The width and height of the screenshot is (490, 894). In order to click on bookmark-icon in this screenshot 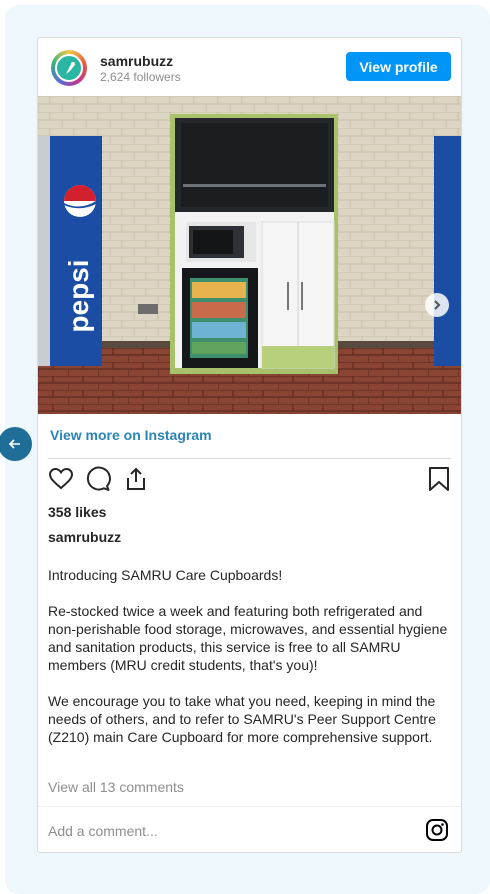, I will do `click(439, 479)`.